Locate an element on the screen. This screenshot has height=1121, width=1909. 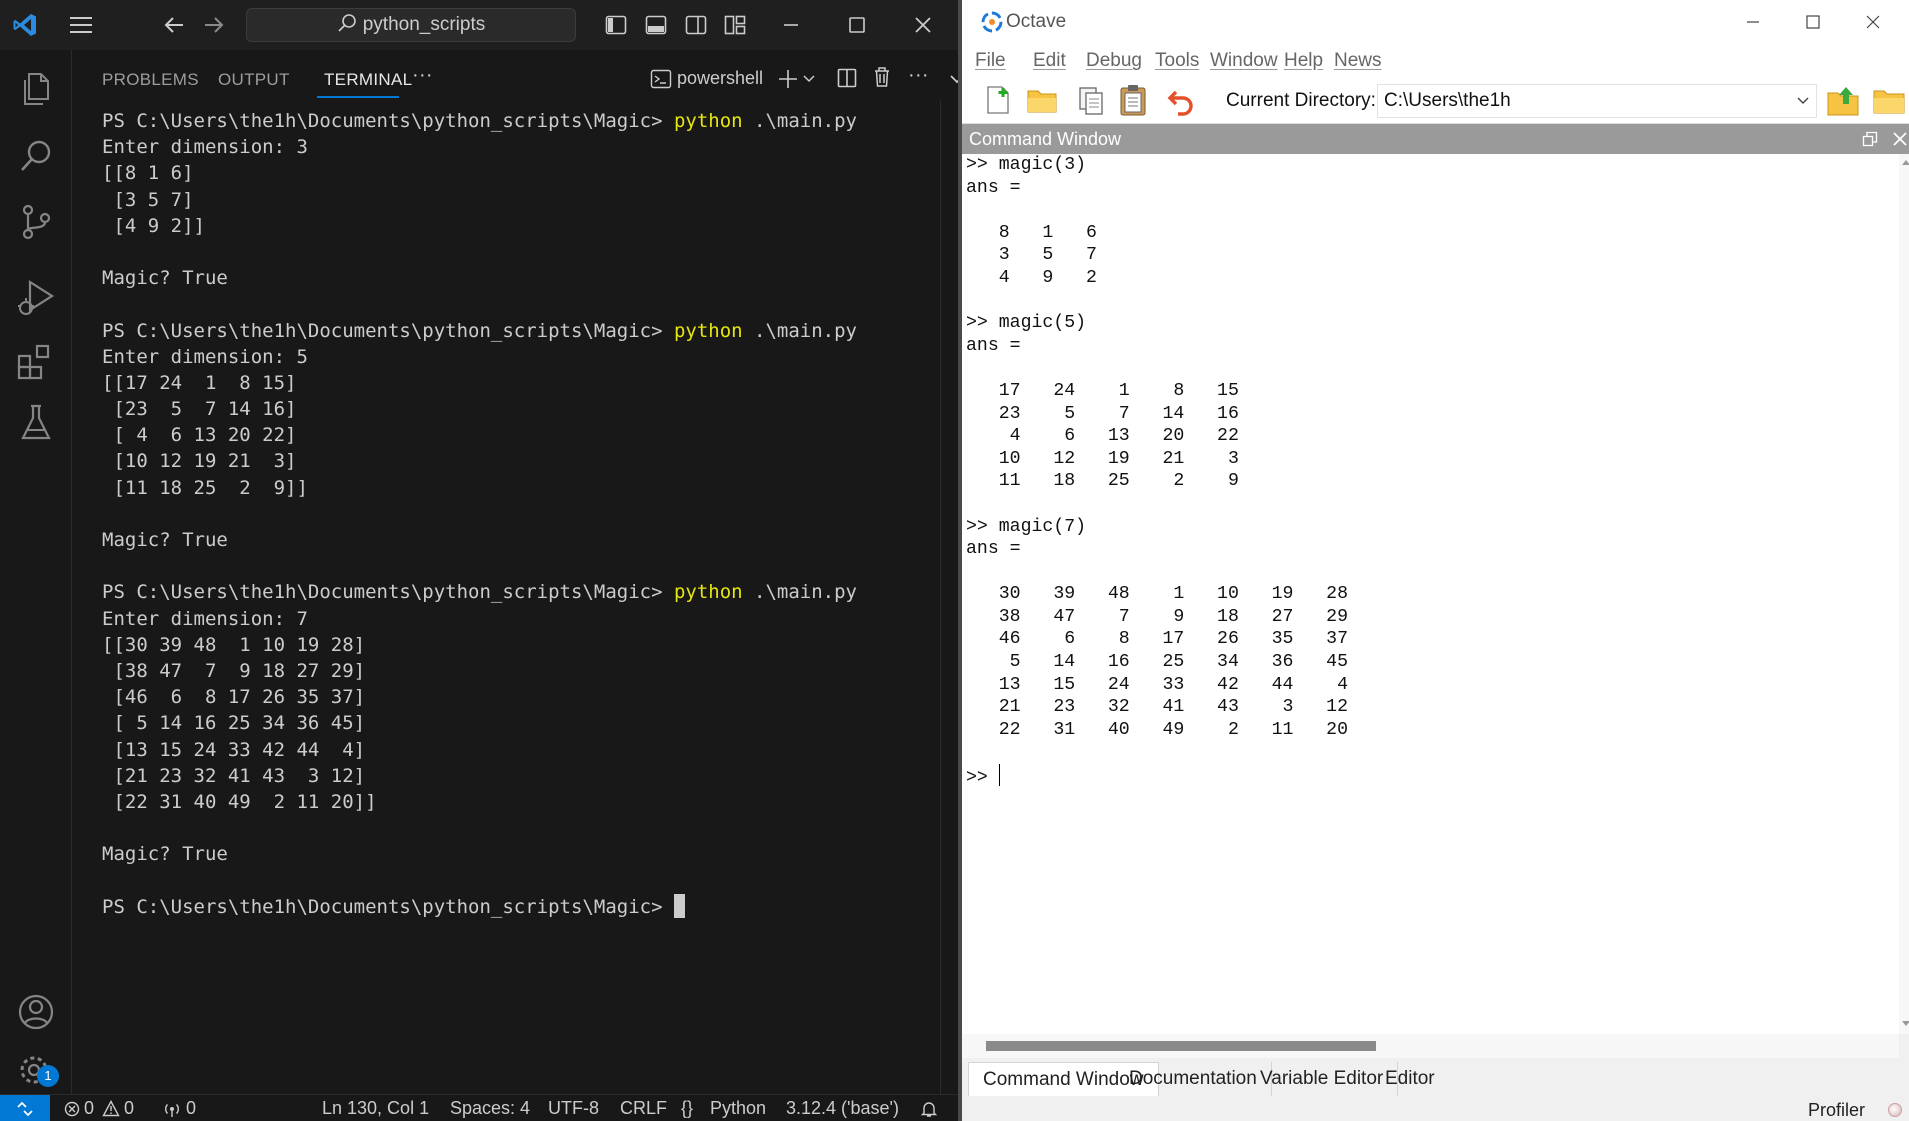
terminal-text: Enter dimension: 7 is located at coordinates (205, 618).